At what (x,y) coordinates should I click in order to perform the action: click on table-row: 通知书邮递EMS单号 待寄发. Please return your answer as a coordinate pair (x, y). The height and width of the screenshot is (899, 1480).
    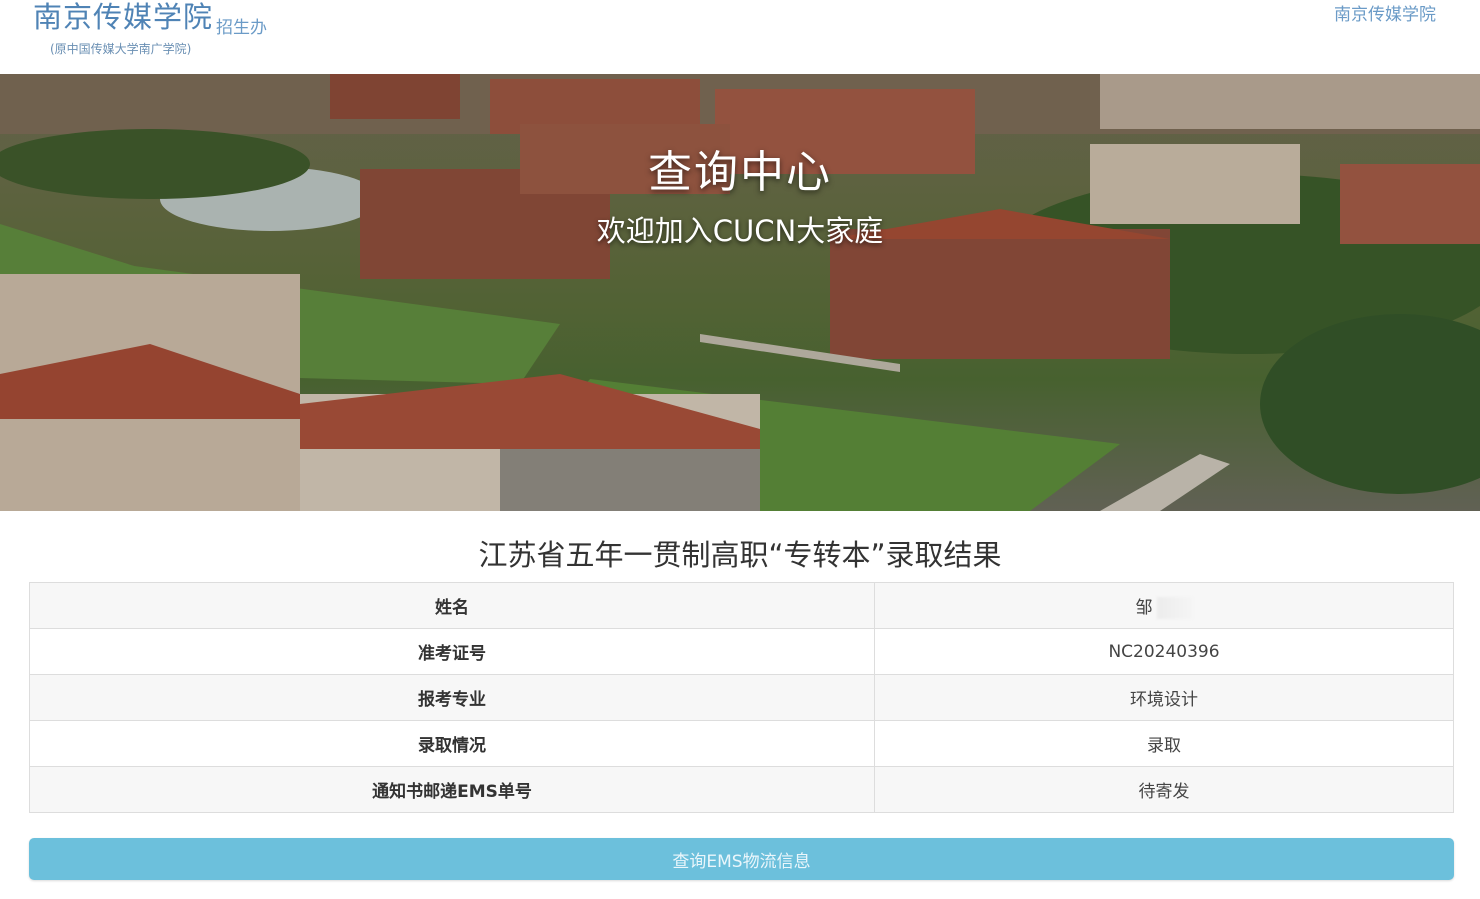
    Looking at the image, I should click on (741, 789).